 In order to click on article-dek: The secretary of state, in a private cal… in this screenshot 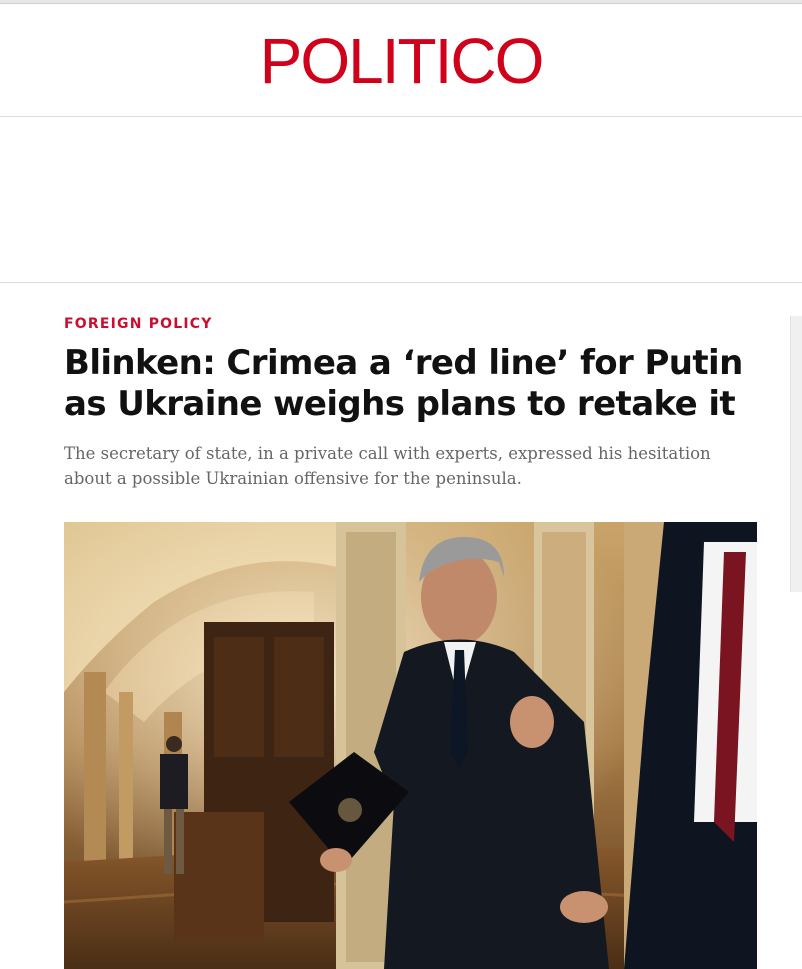, I will do `click(387, 466)`.